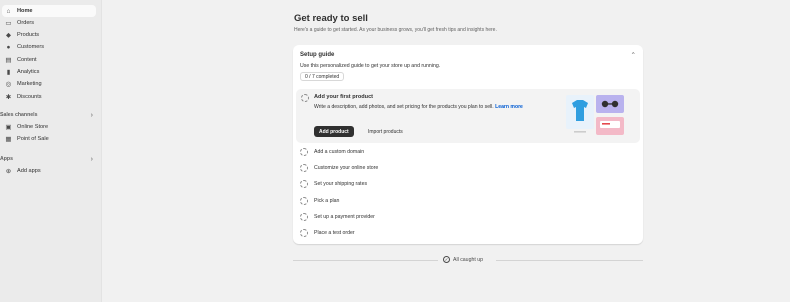  I want to click on discount-icon: ✱, so click(8, 97).